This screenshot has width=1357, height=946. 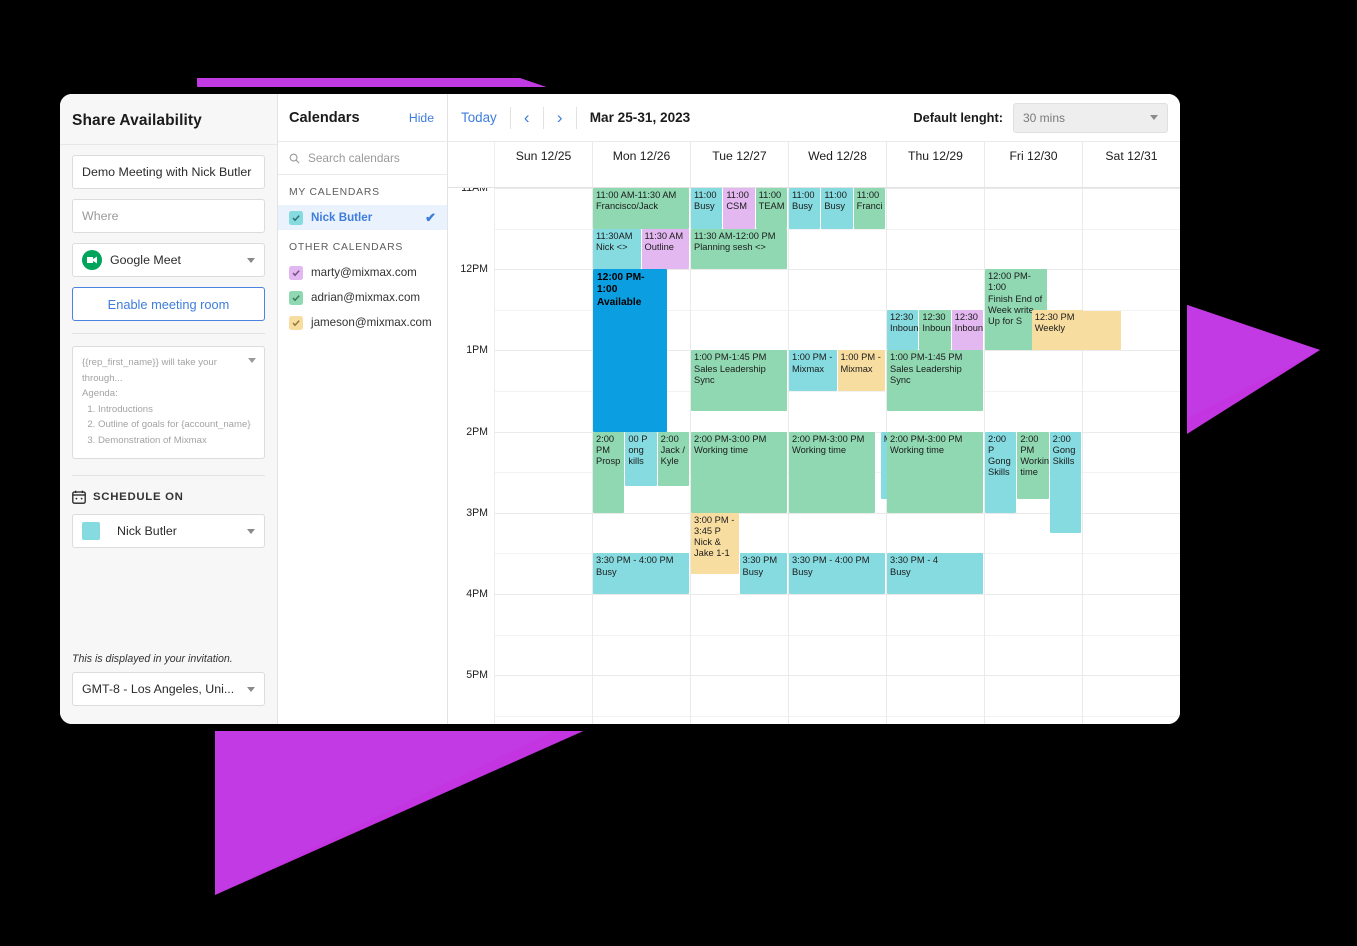 I want to click on calendar-label: adrian@mixmax.com, so click(x=366, y=297).